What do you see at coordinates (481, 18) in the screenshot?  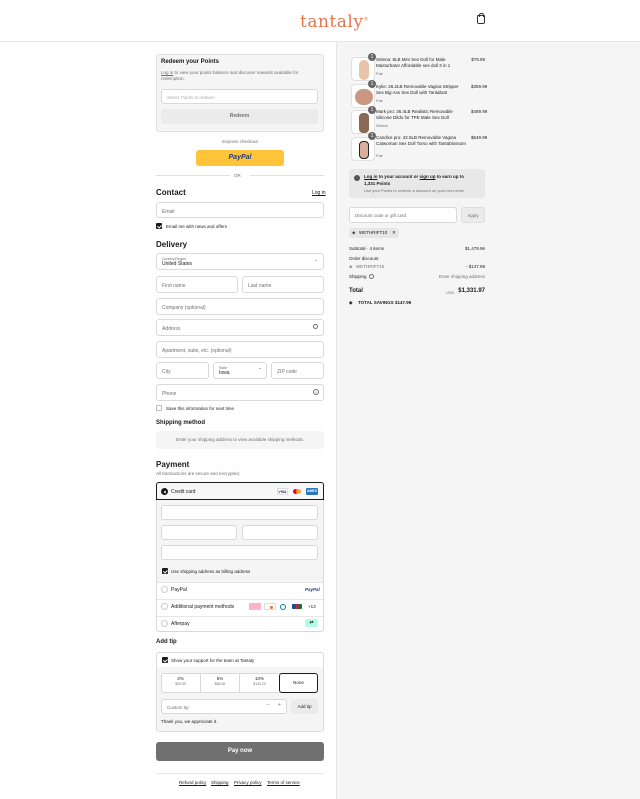 I see `shopping-bag-icon` at bounding box center [481, 18].